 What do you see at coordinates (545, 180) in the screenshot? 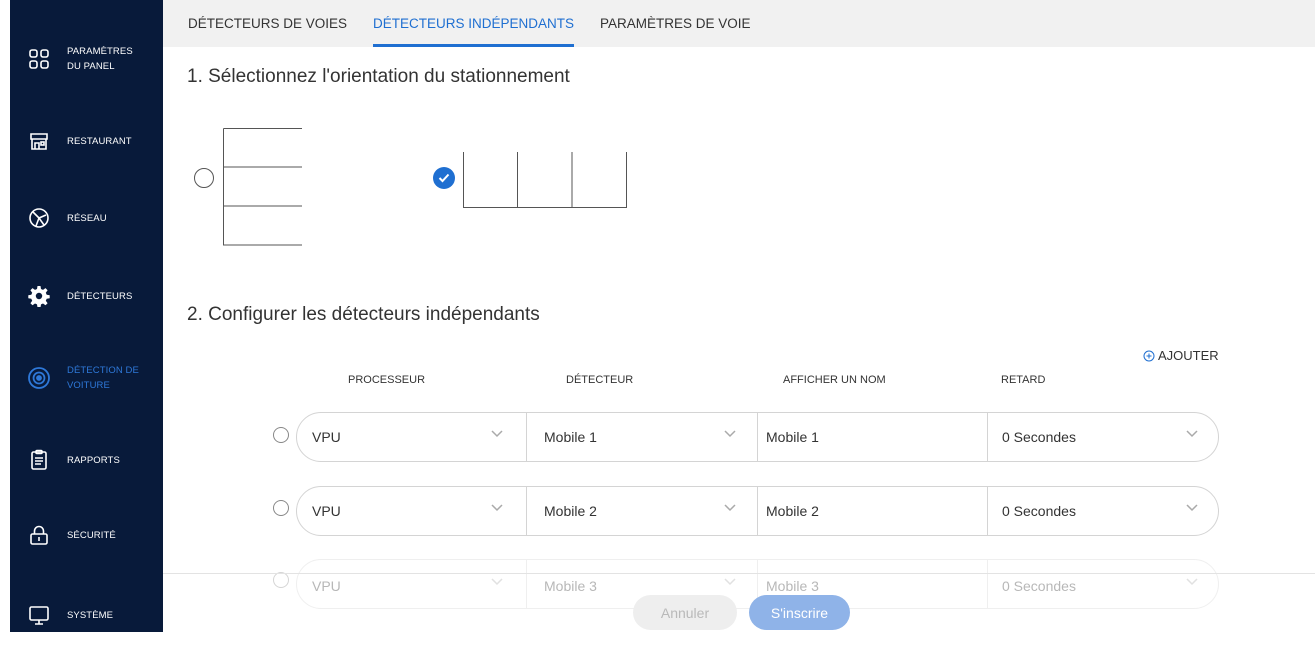
I see `vertical-parking-diagram` at bounding box center [545, 180].